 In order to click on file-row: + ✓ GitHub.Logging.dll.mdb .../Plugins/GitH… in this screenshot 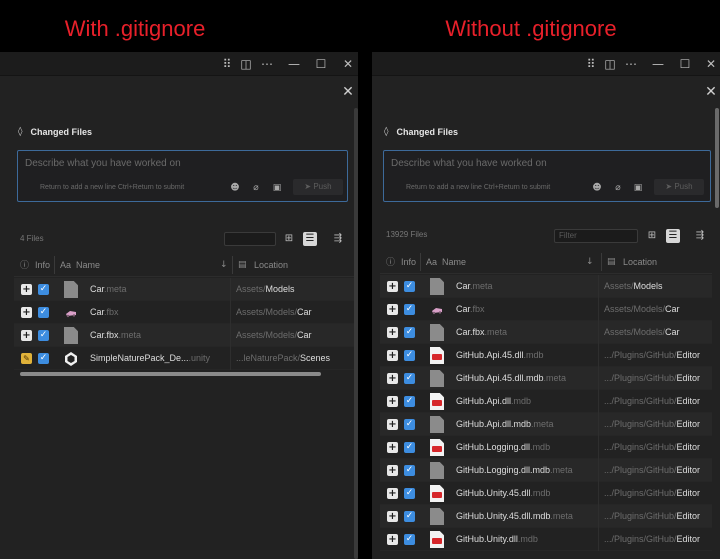, I will do `click(546, 447)`.